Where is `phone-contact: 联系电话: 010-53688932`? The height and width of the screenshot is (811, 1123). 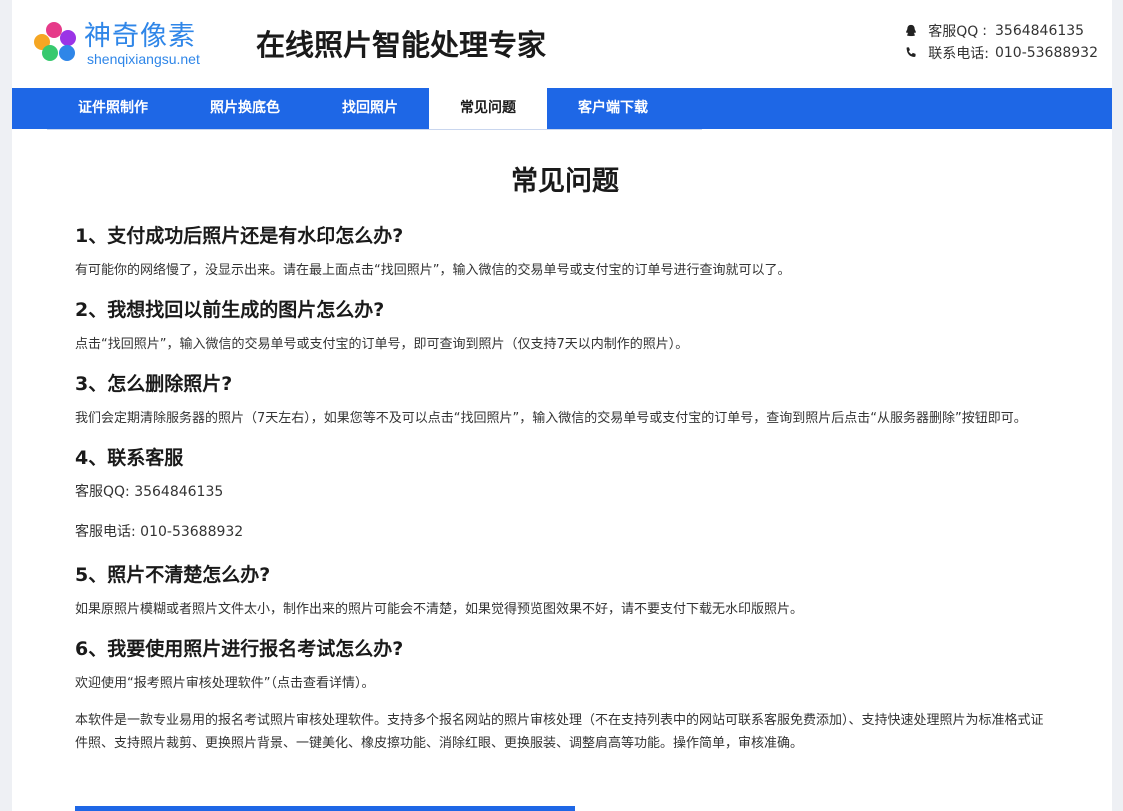 phone-contact: 联系电话: 010-53688932 is located at coordinates (1001, 53).